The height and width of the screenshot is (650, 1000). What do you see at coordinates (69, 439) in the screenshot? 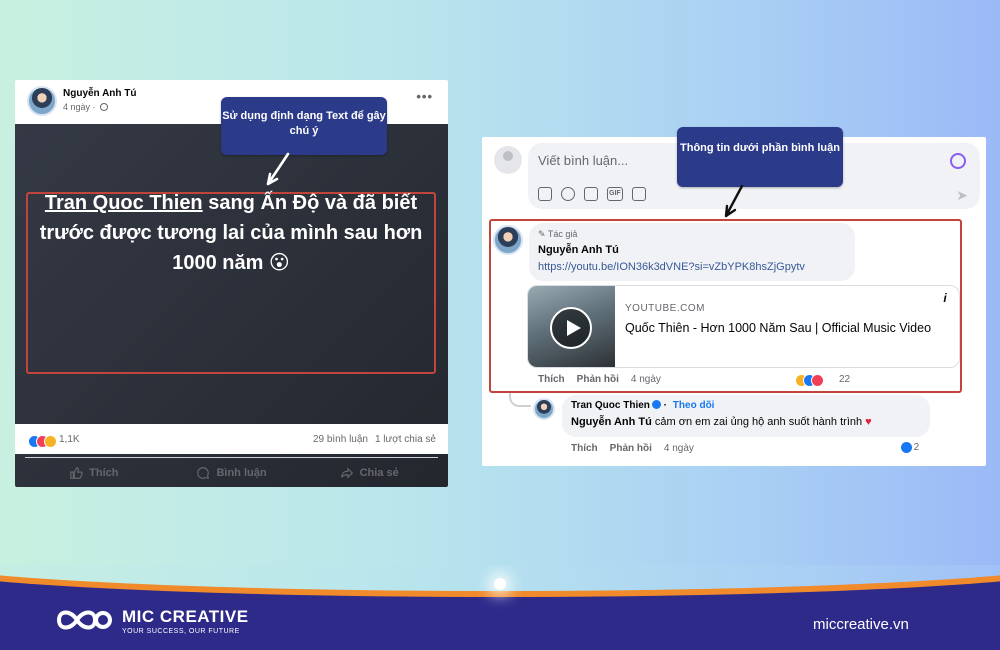
I see `reaction-count: 1,1K` at bounding box center [69, 439].